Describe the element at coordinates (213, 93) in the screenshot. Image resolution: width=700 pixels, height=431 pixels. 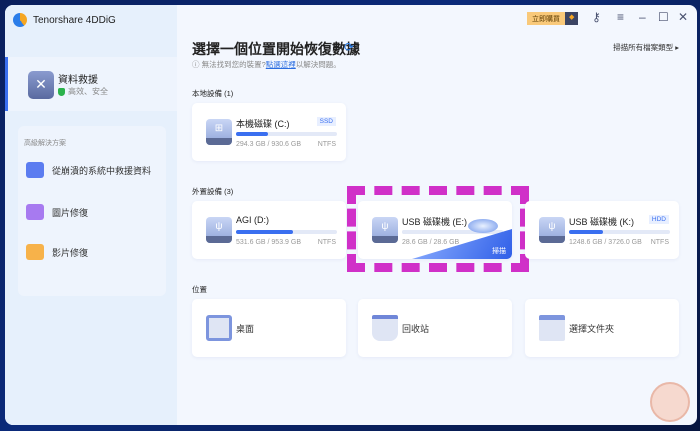
I see `local-devices-label: 本地設備 (1)` at that location.